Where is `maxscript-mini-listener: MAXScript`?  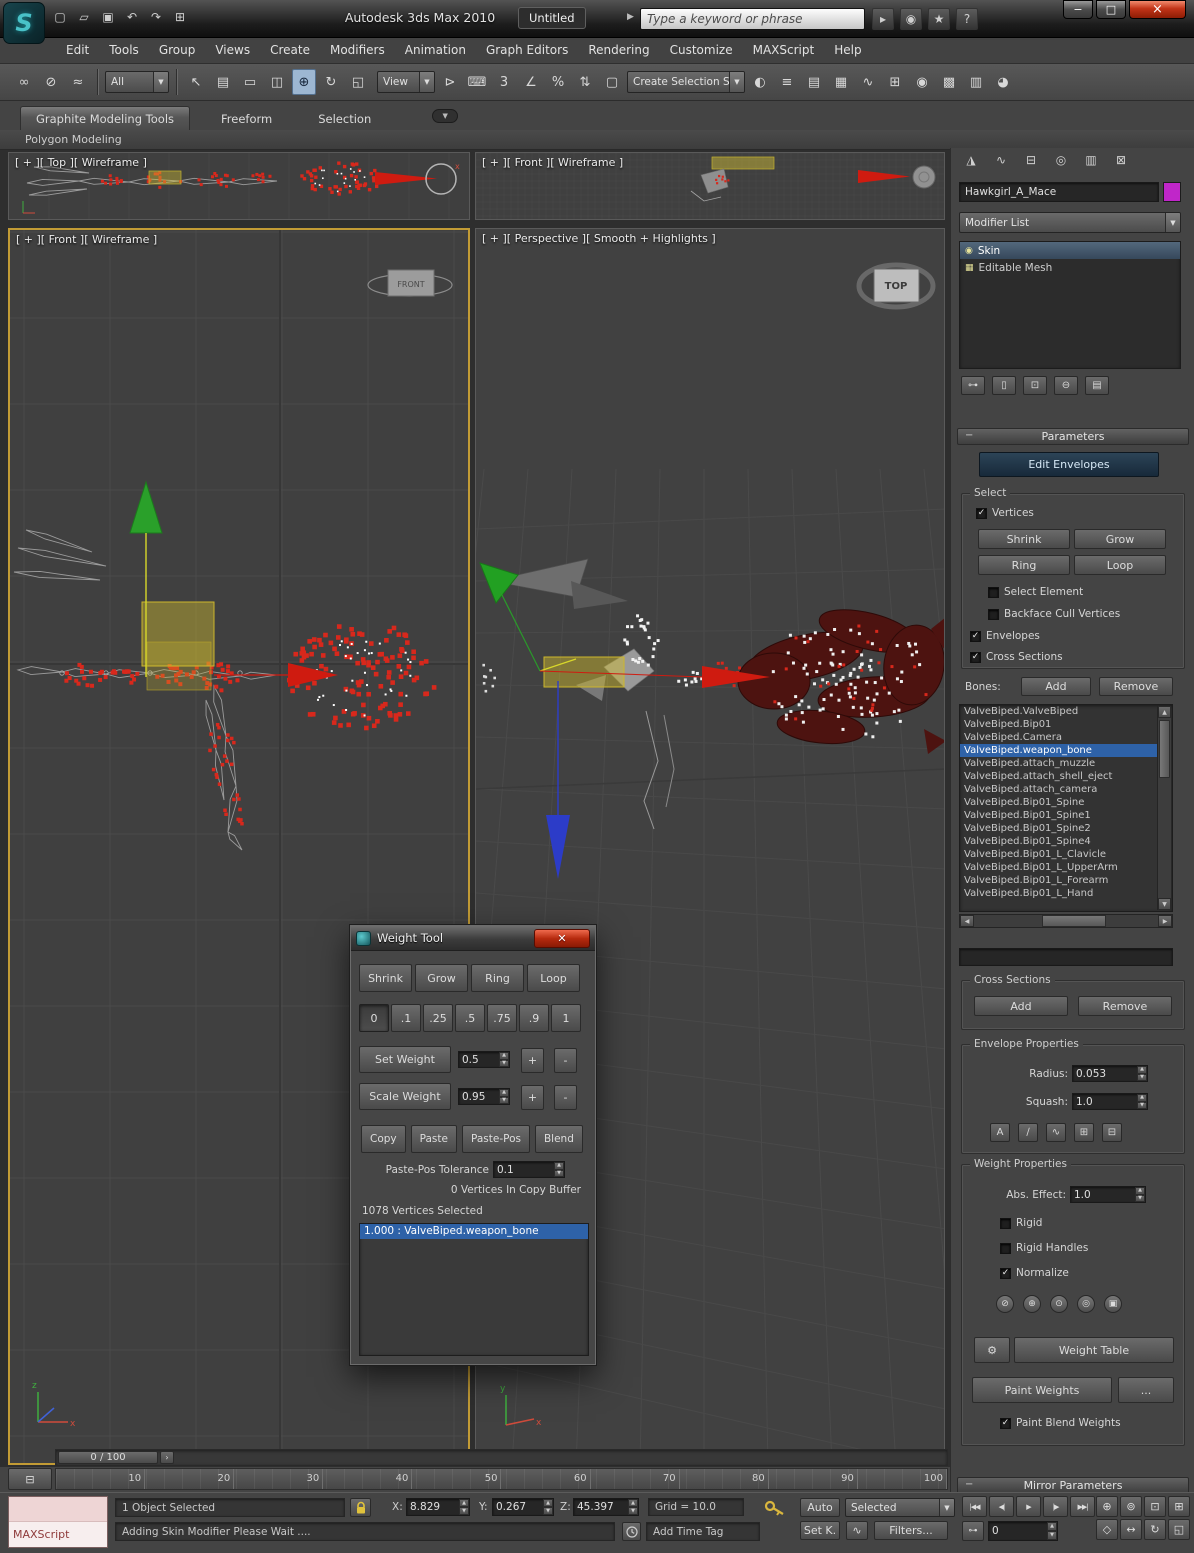 maxscript-mini-listener: MAXScript is located at coordinates (58, 1522).